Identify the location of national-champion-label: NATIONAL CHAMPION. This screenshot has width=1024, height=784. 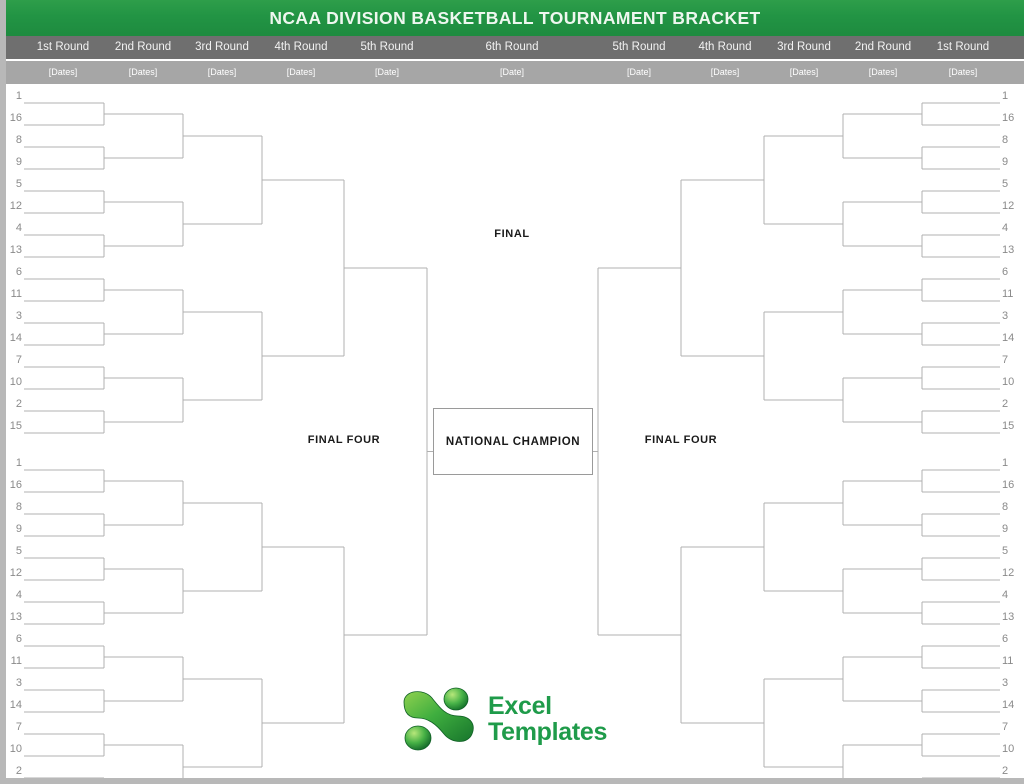
(513, 441).